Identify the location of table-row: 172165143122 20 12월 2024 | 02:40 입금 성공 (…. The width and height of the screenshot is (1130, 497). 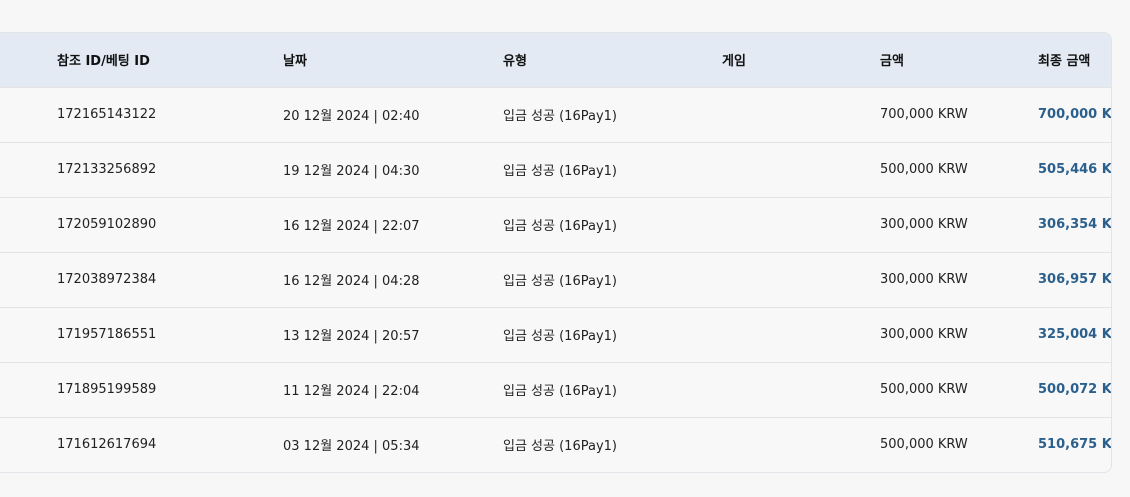
(555, 114).